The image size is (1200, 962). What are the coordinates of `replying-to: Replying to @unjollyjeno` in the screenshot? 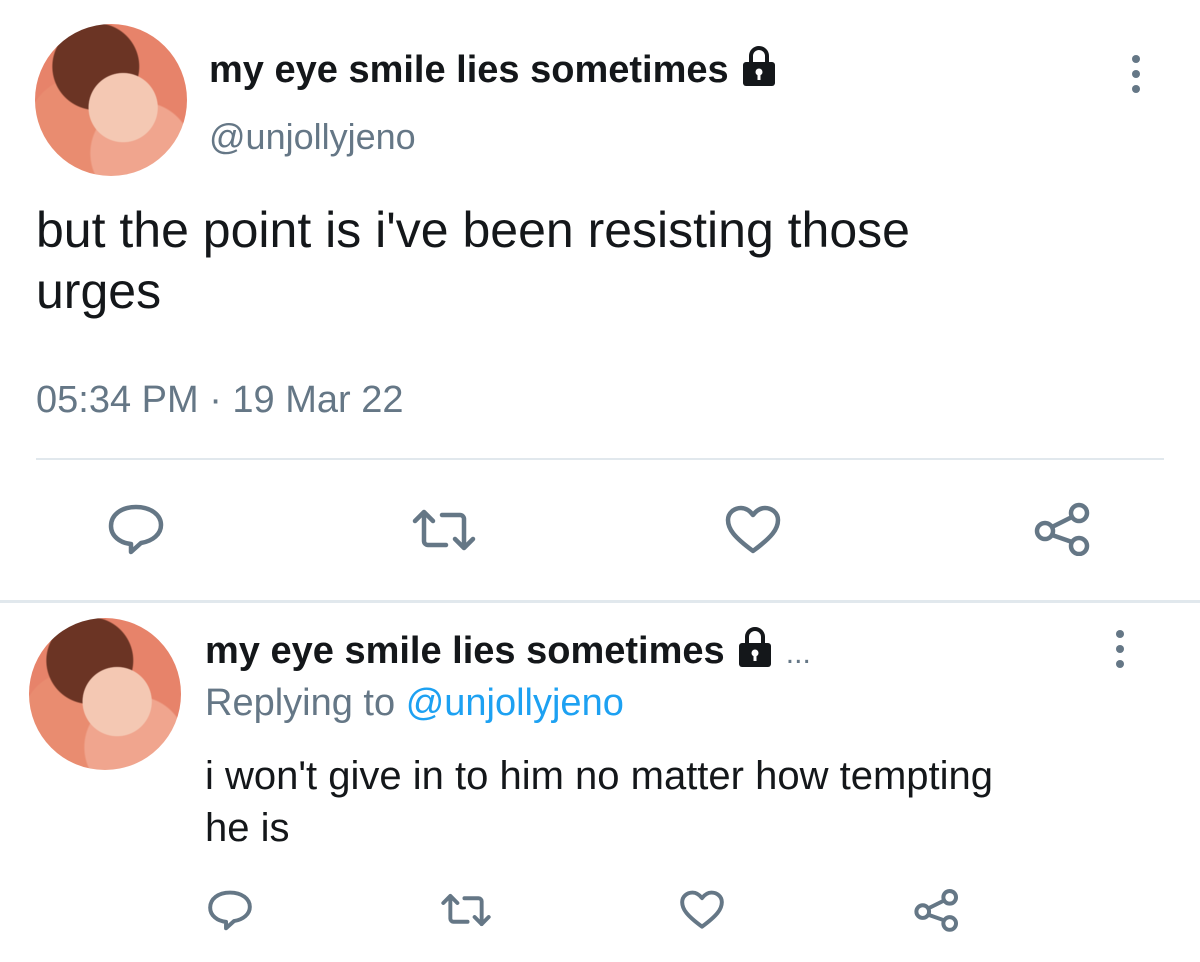 It's located at (414, 703).